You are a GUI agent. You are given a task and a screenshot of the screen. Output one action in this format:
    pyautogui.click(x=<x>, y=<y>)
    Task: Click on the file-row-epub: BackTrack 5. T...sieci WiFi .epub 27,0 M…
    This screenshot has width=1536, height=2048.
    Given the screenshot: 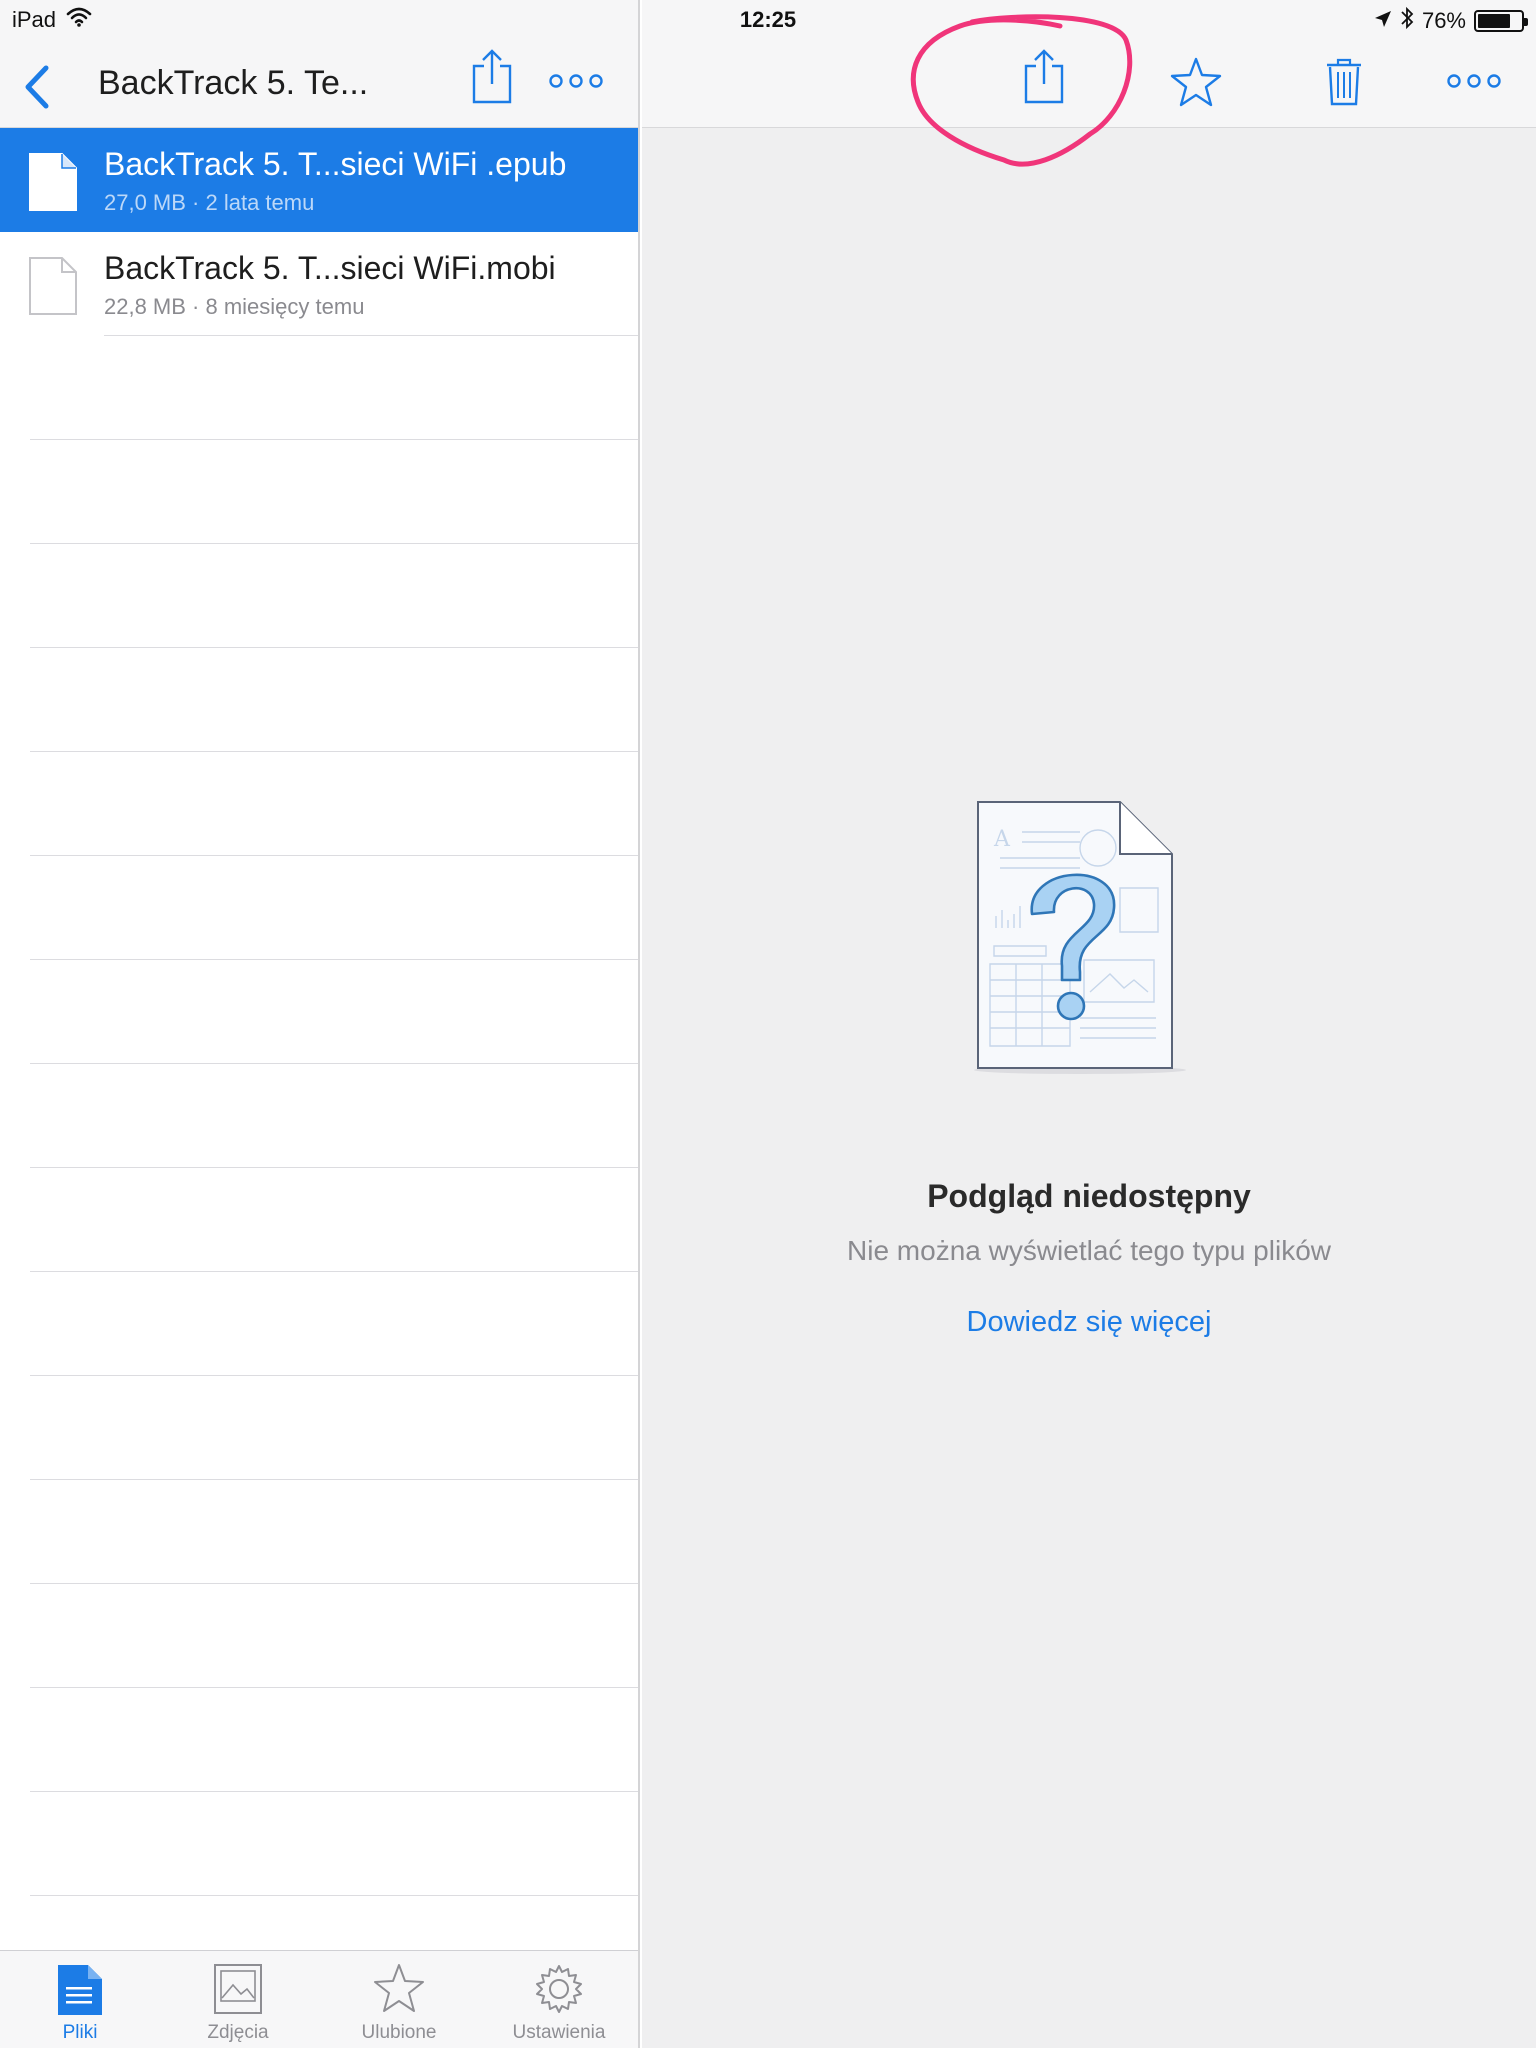 What is the action you would take?
    pyautogui.click(x=319, y=180)
    